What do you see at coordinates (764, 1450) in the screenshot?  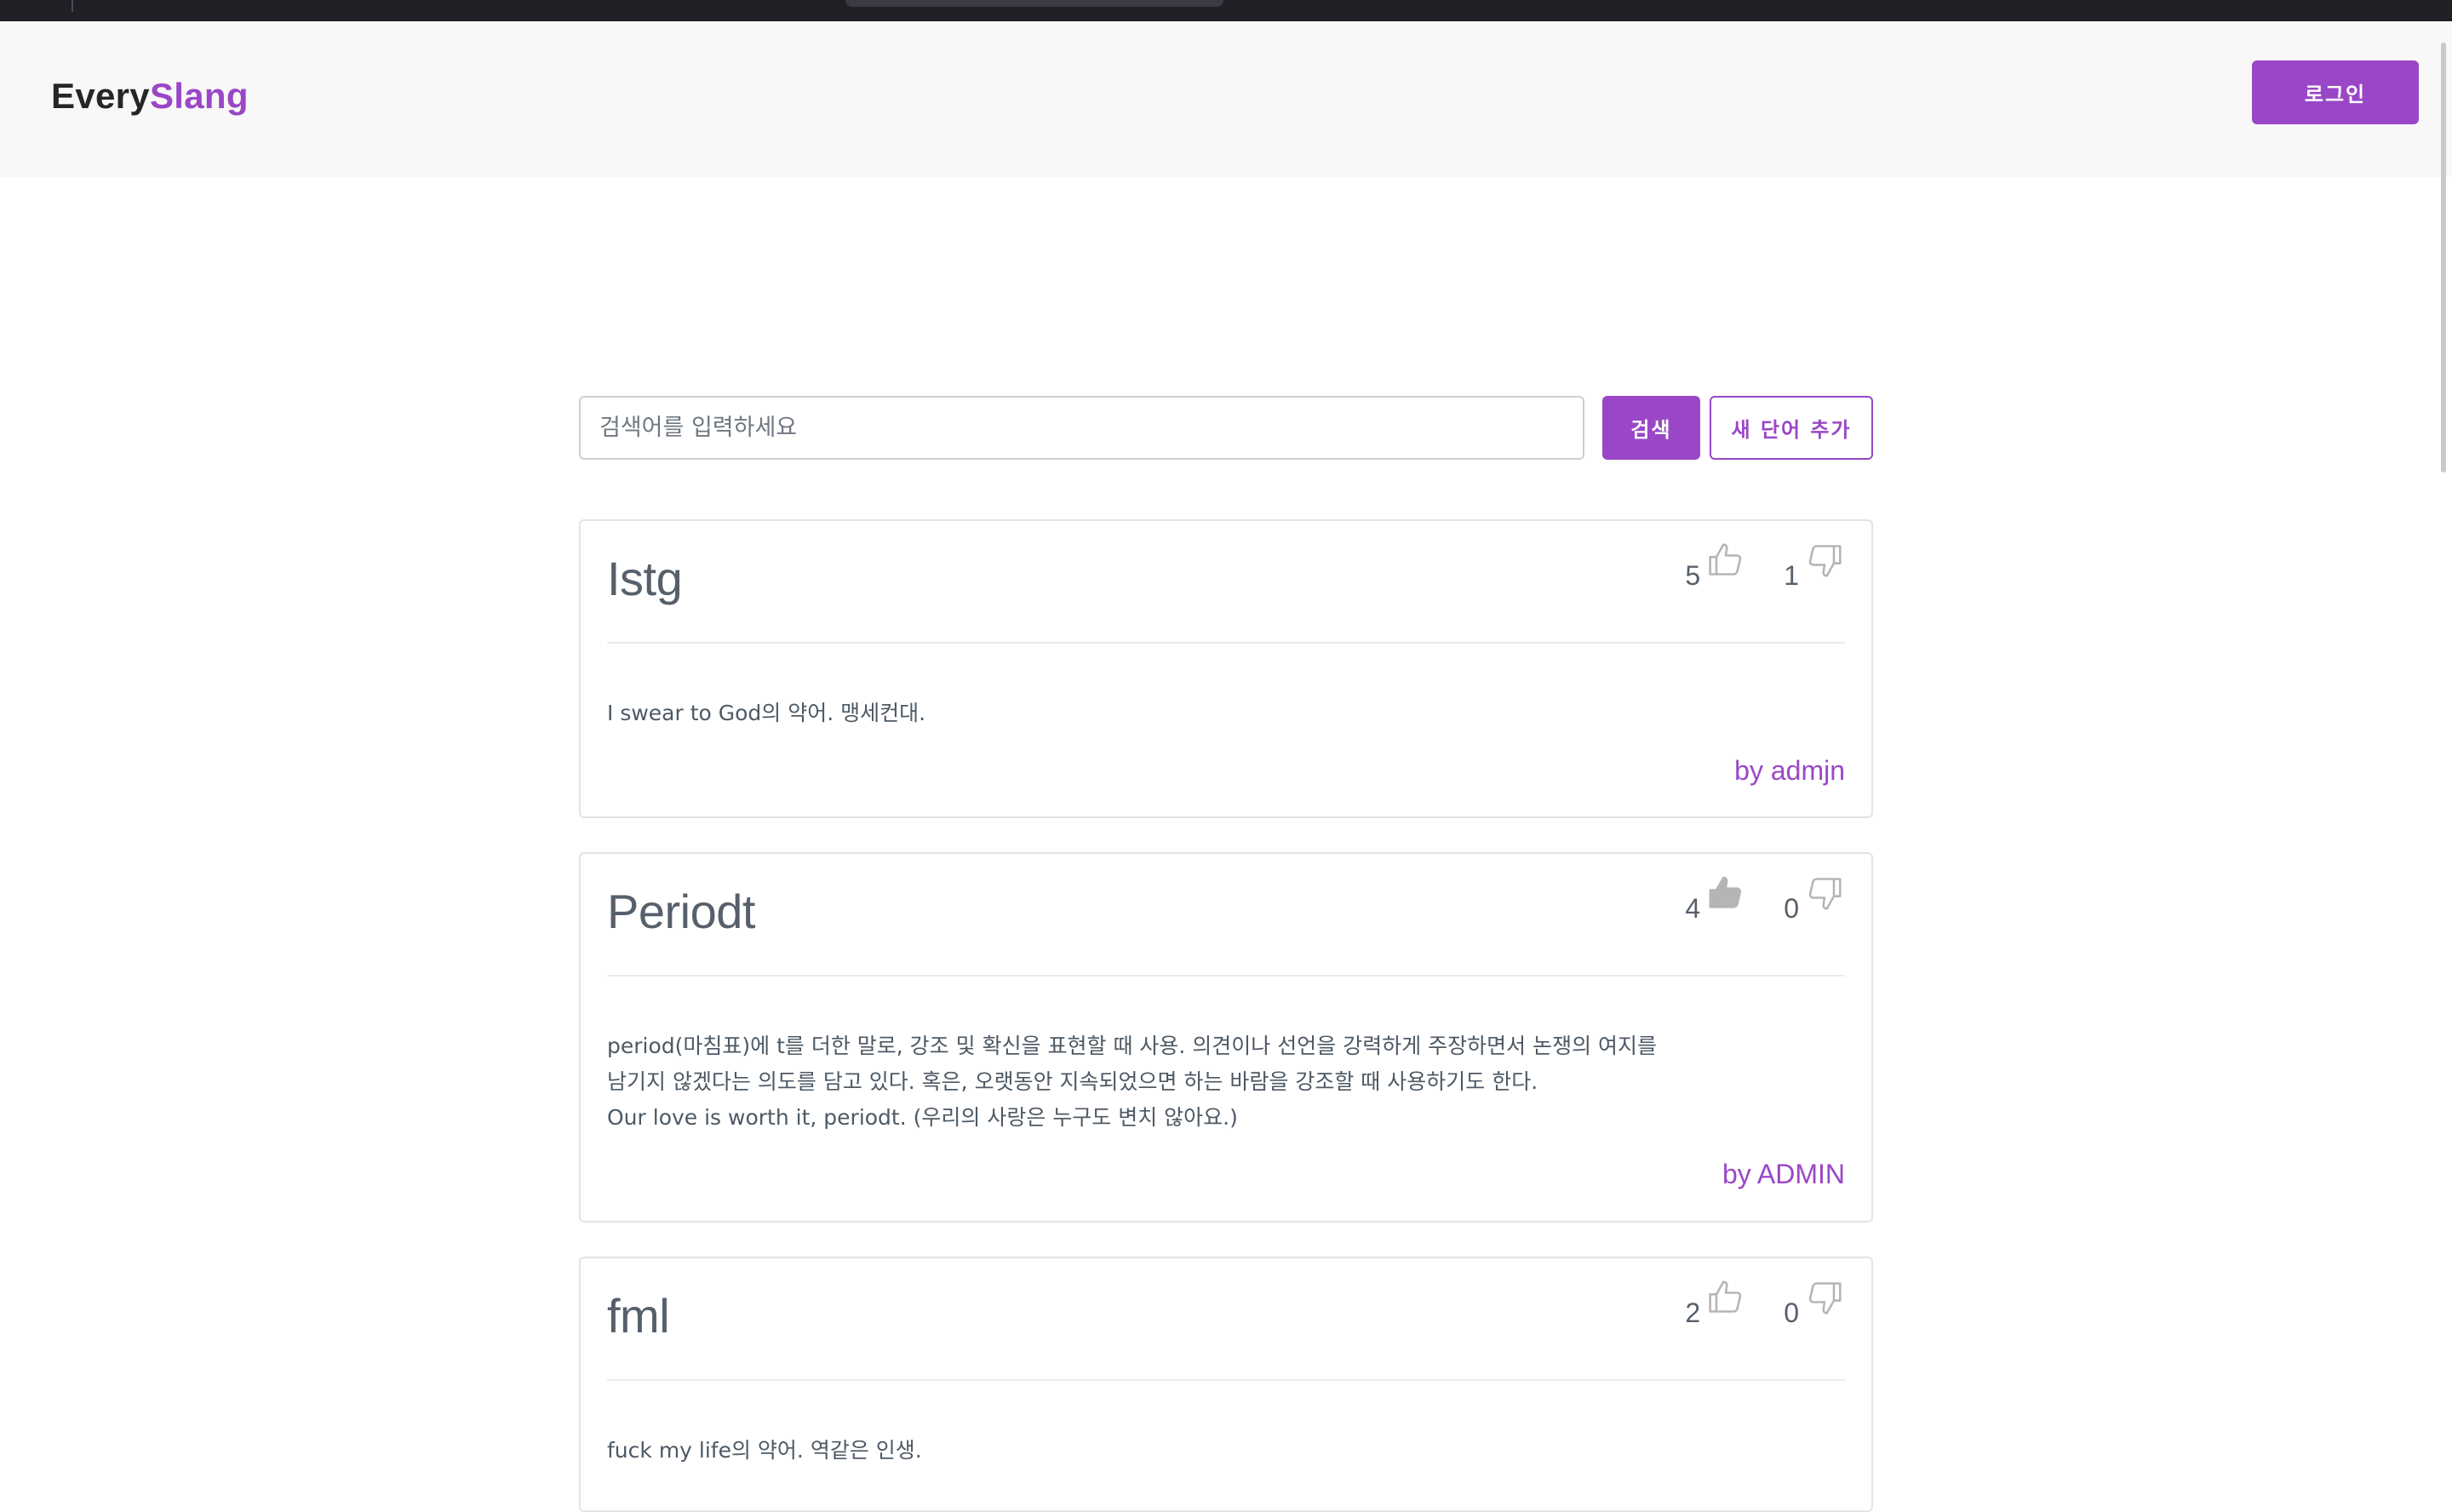 I see `description-line: fuck my life의 약어. 역같은 인생.` at bounding box center [764, 1450].